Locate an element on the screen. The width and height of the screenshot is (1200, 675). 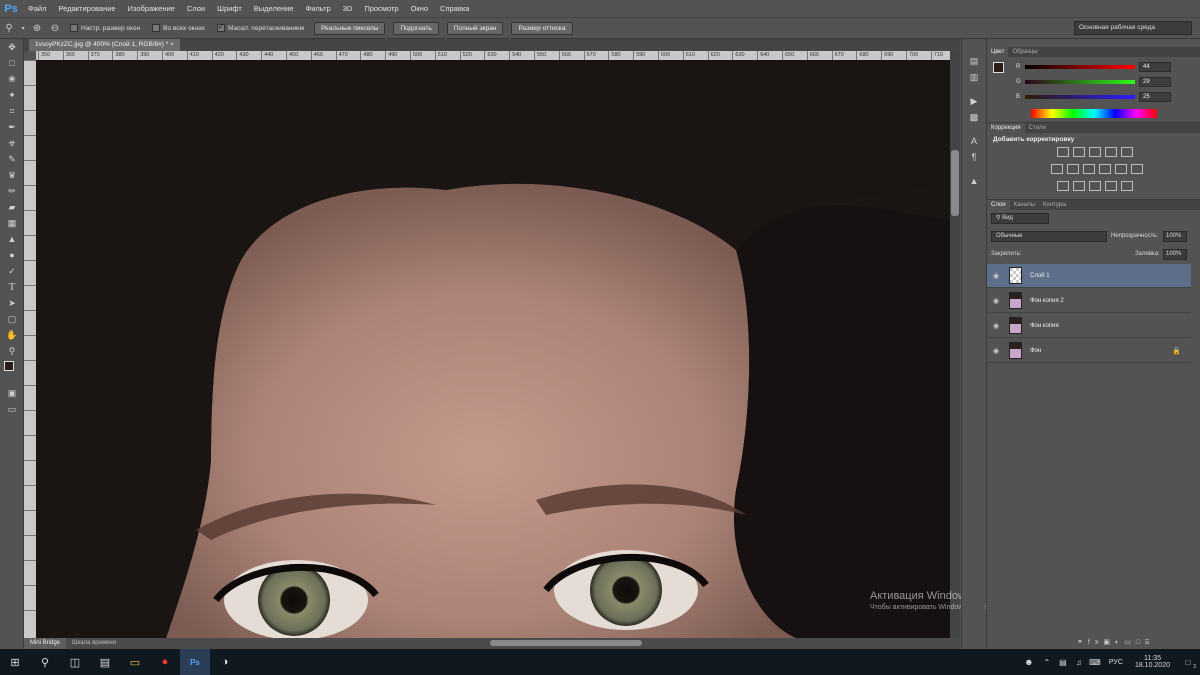
chevron-down-icon: ▾ is located at coordinates (23, 28).